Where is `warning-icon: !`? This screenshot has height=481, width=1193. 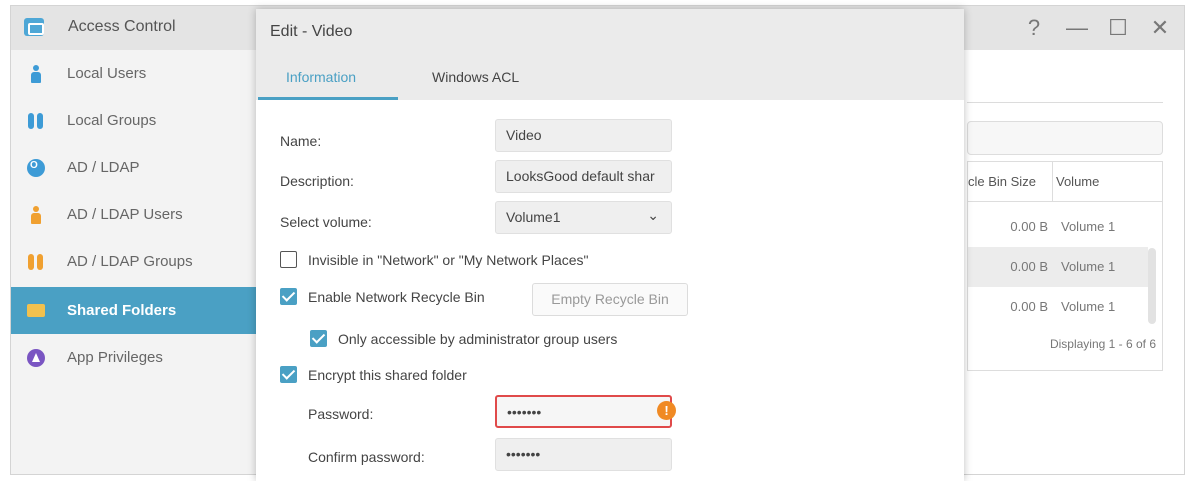 warning-icon: ! is located at coordinates (666, 410).